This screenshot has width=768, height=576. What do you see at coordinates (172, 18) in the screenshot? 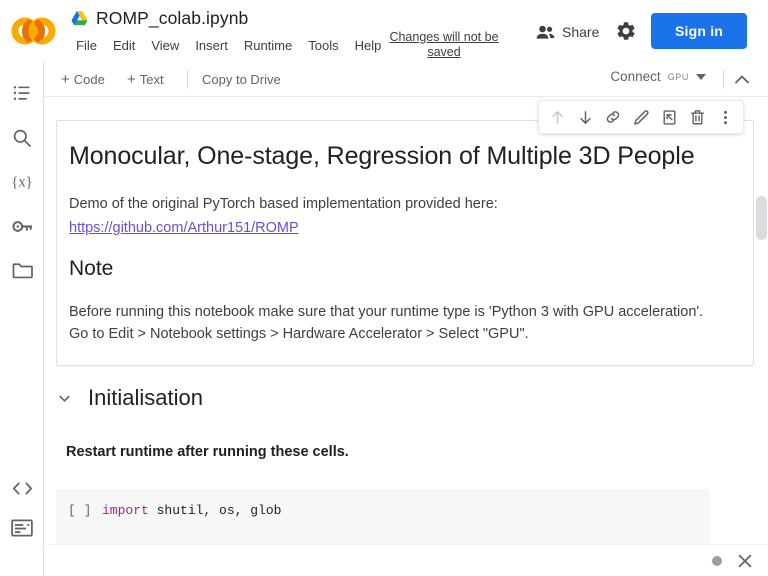
I see `notebook-filename: ROMP_colab.ipynb` at bounding box center [172, 18].